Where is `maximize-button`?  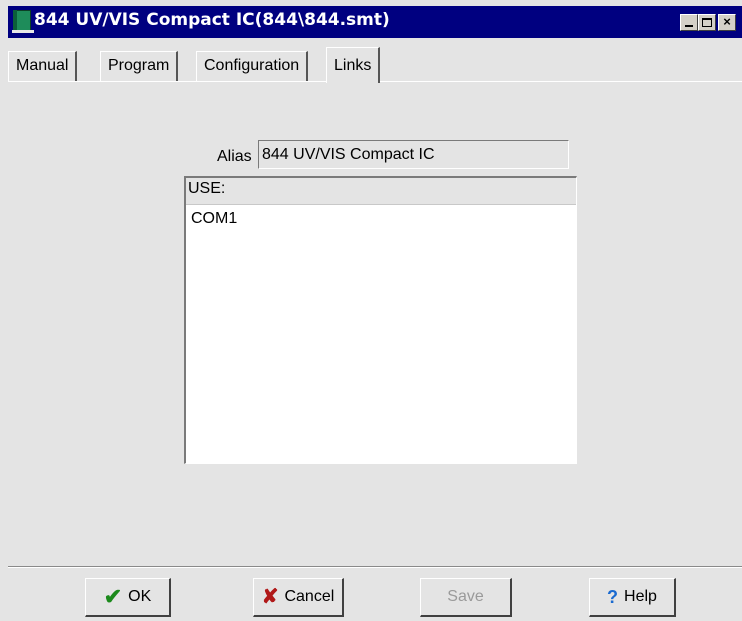
maximize-button is located at coordinates (707, 22).